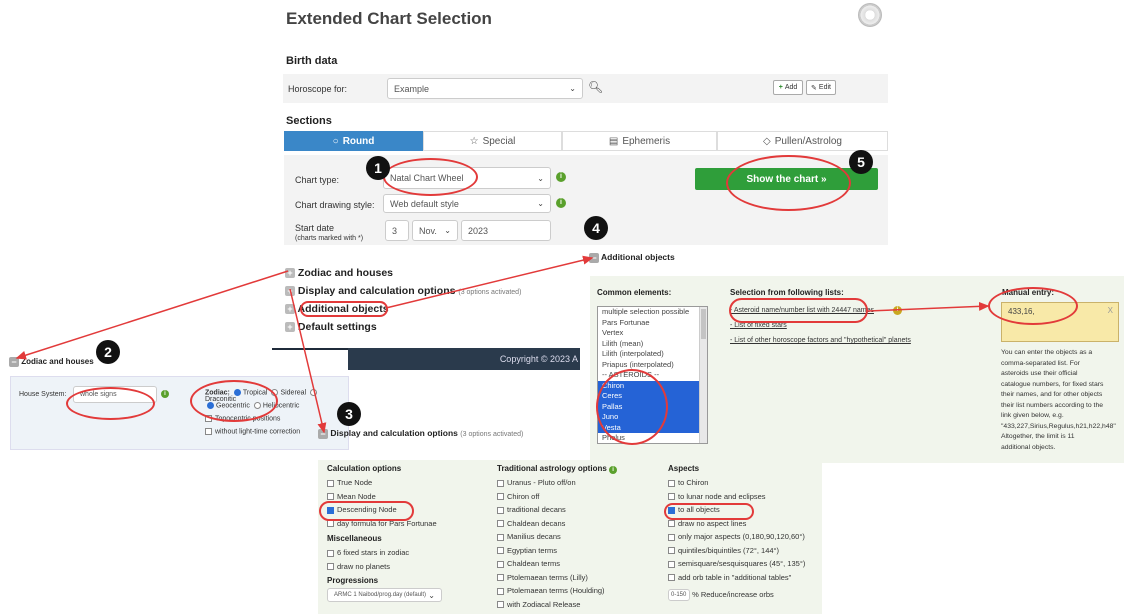 The image size is (1124, 614). What do you see at coordinates (928, 306) in the screenshot?
I see `arrow-to-manual-entry` at bounding box center [928, 306].